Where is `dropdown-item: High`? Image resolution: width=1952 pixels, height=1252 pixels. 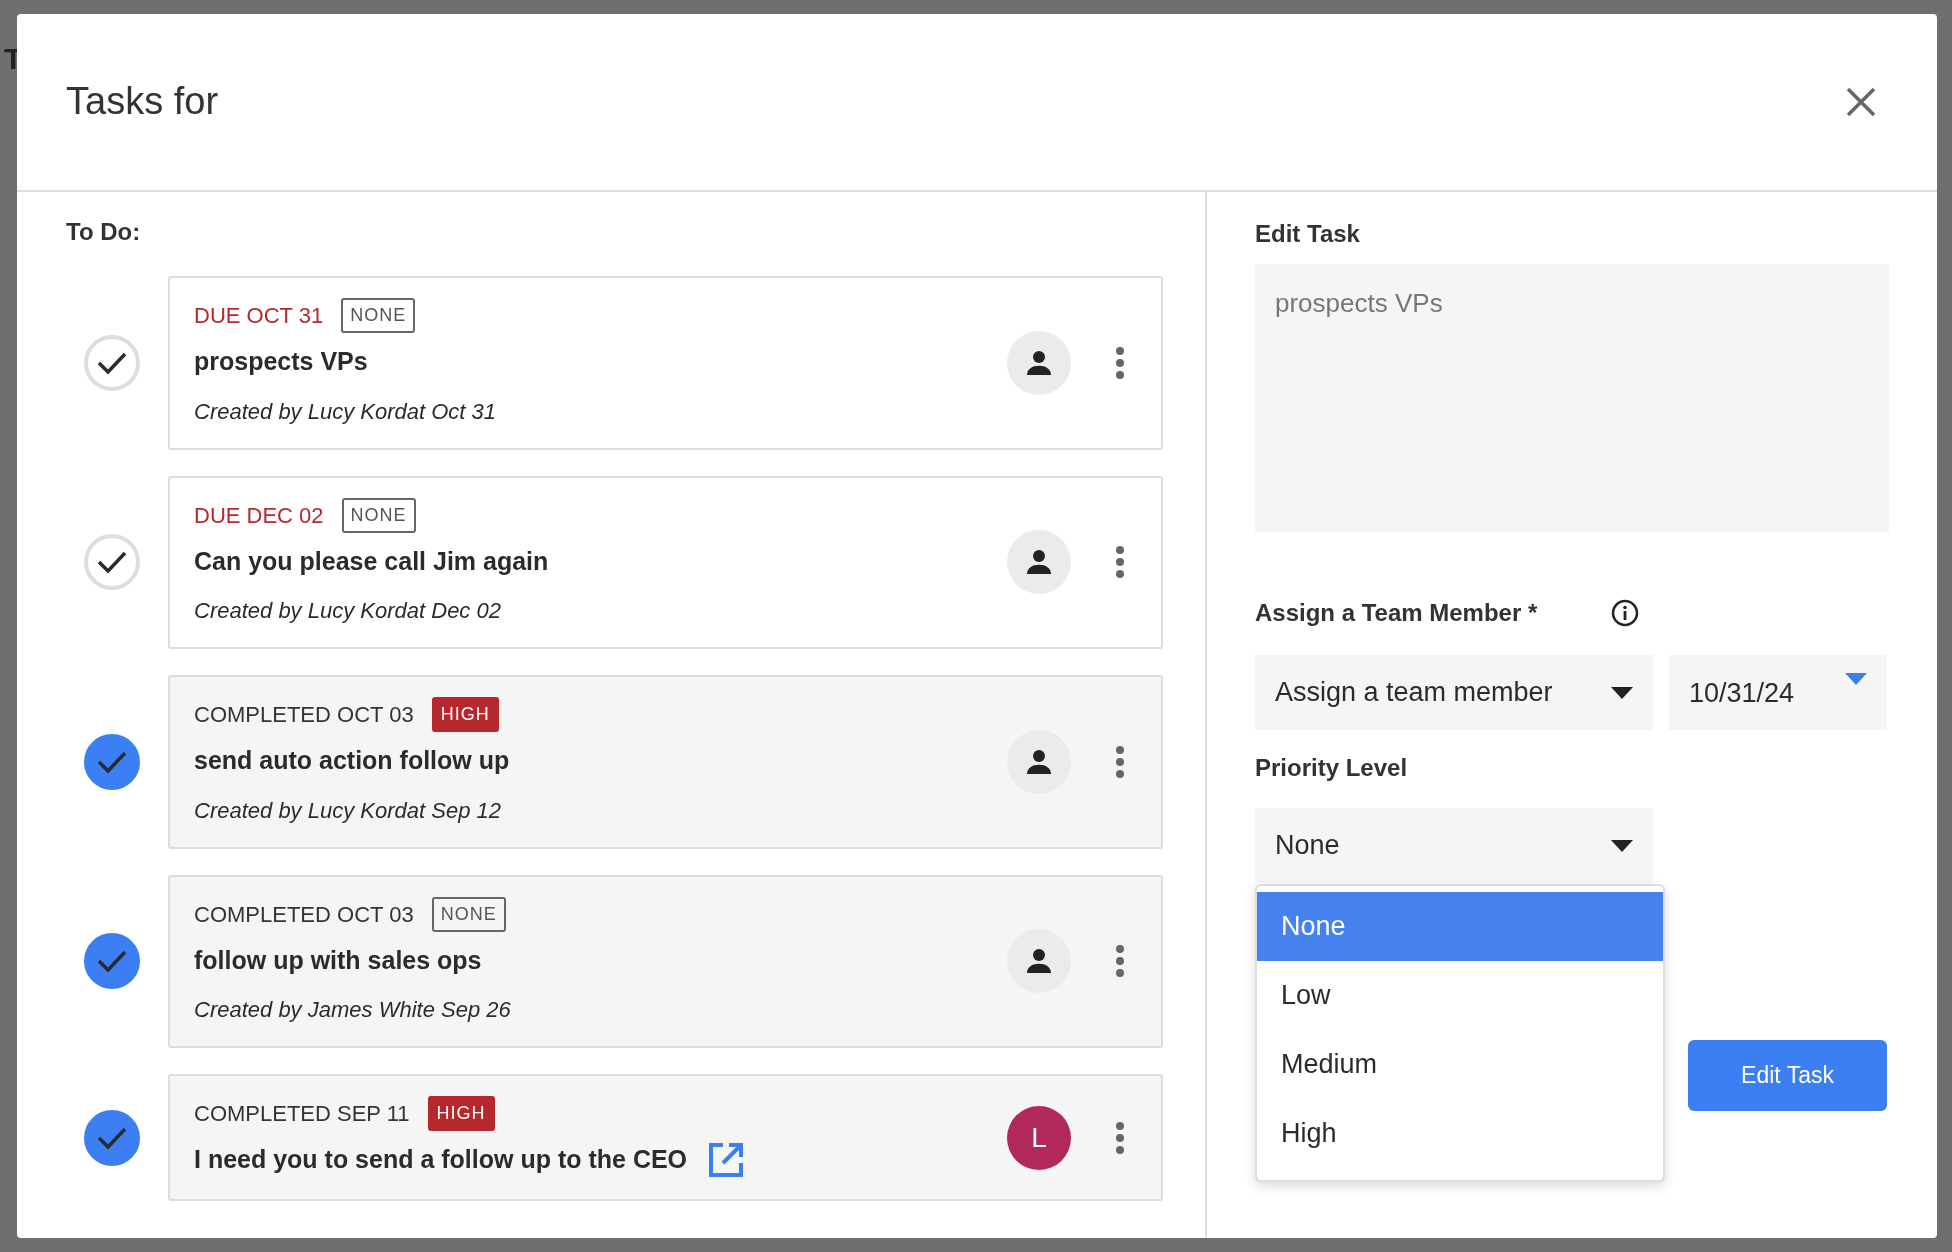 dropdown-item: High is located at coordinates (1460, 1133).